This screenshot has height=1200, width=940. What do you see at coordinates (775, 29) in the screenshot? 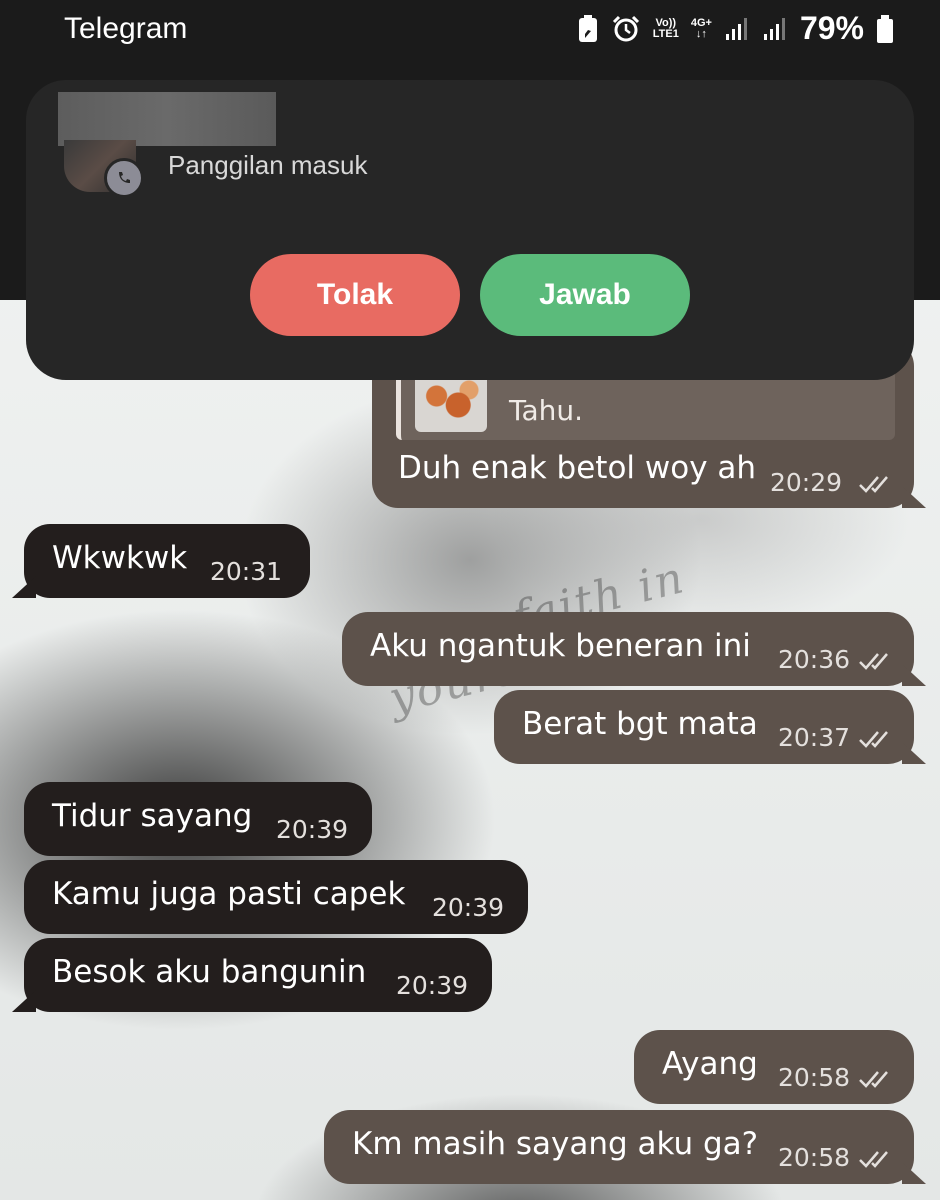
I see `signal-icon-sim2` at bounding box center [775, 29].